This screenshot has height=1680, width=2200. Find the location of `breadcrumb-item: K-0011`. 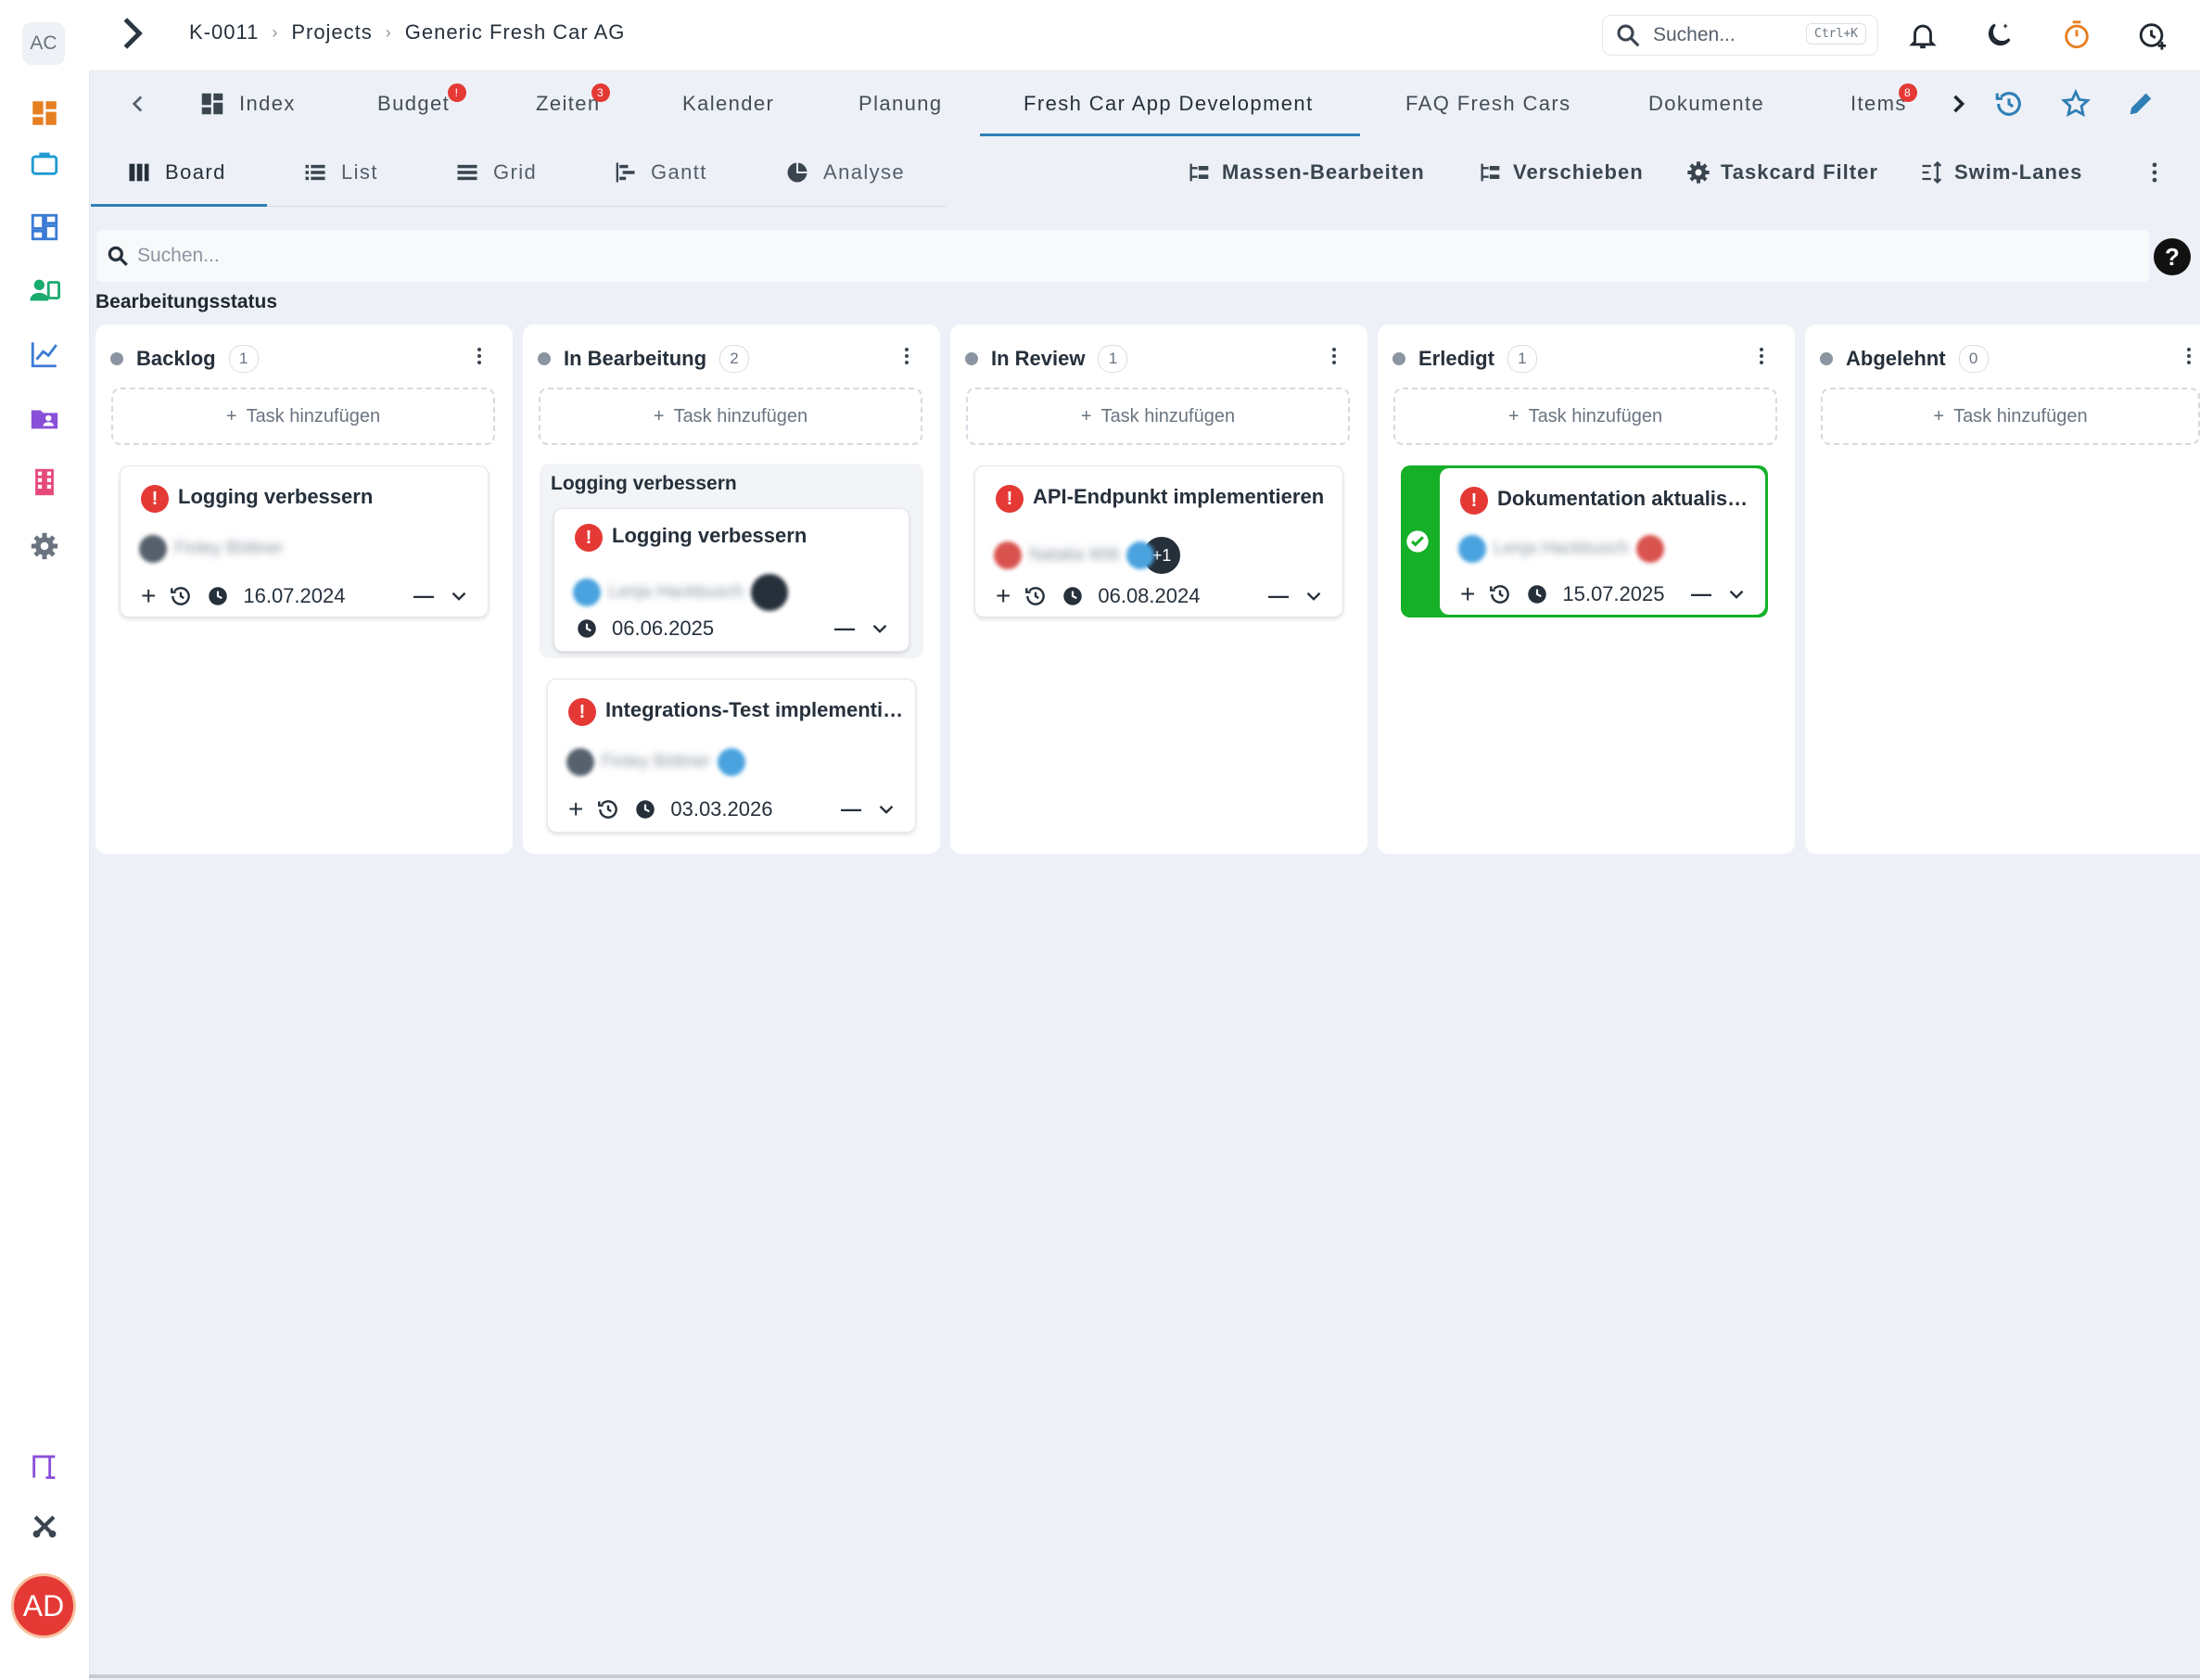

breadcrumb-item: K-0011 is located at coordinates (224, 32).